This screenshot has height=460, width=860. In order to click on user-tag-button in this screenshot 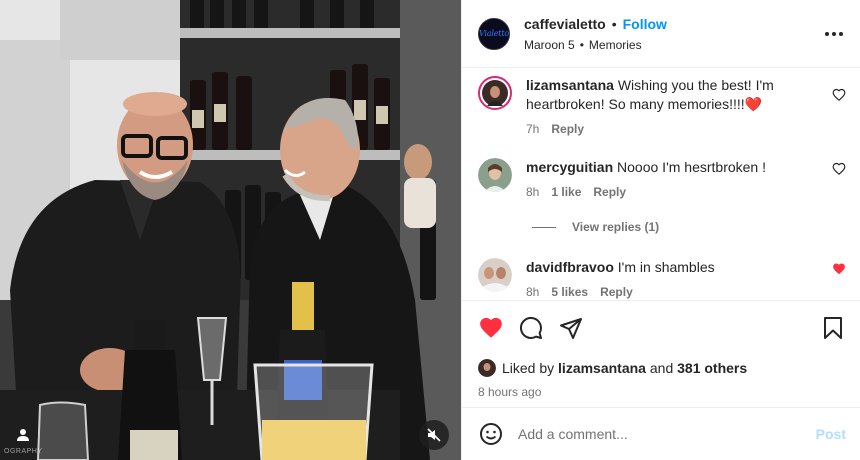, I will do `click(23, 435)`.